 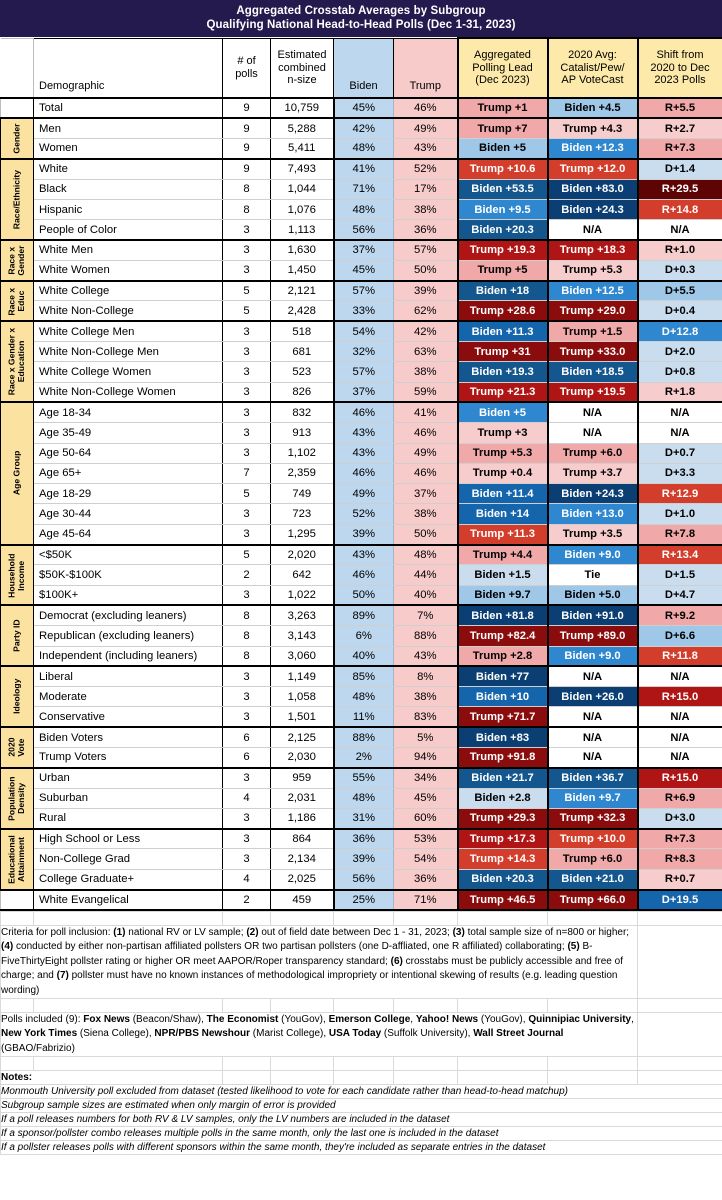 What do you see at coordinates (426, 777) in the screenshot?
I see `cell-trump-pct: 34%` at bounding box center [426, 777].